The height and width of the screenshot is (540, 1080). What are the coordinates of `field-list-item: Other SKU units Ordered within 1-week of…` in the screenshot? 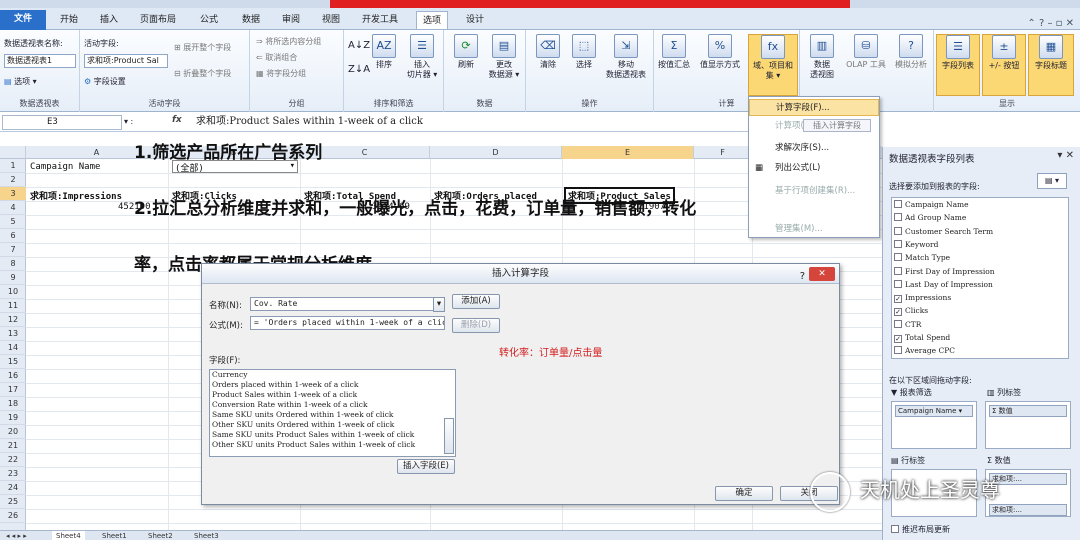 It's located at (303, 425).